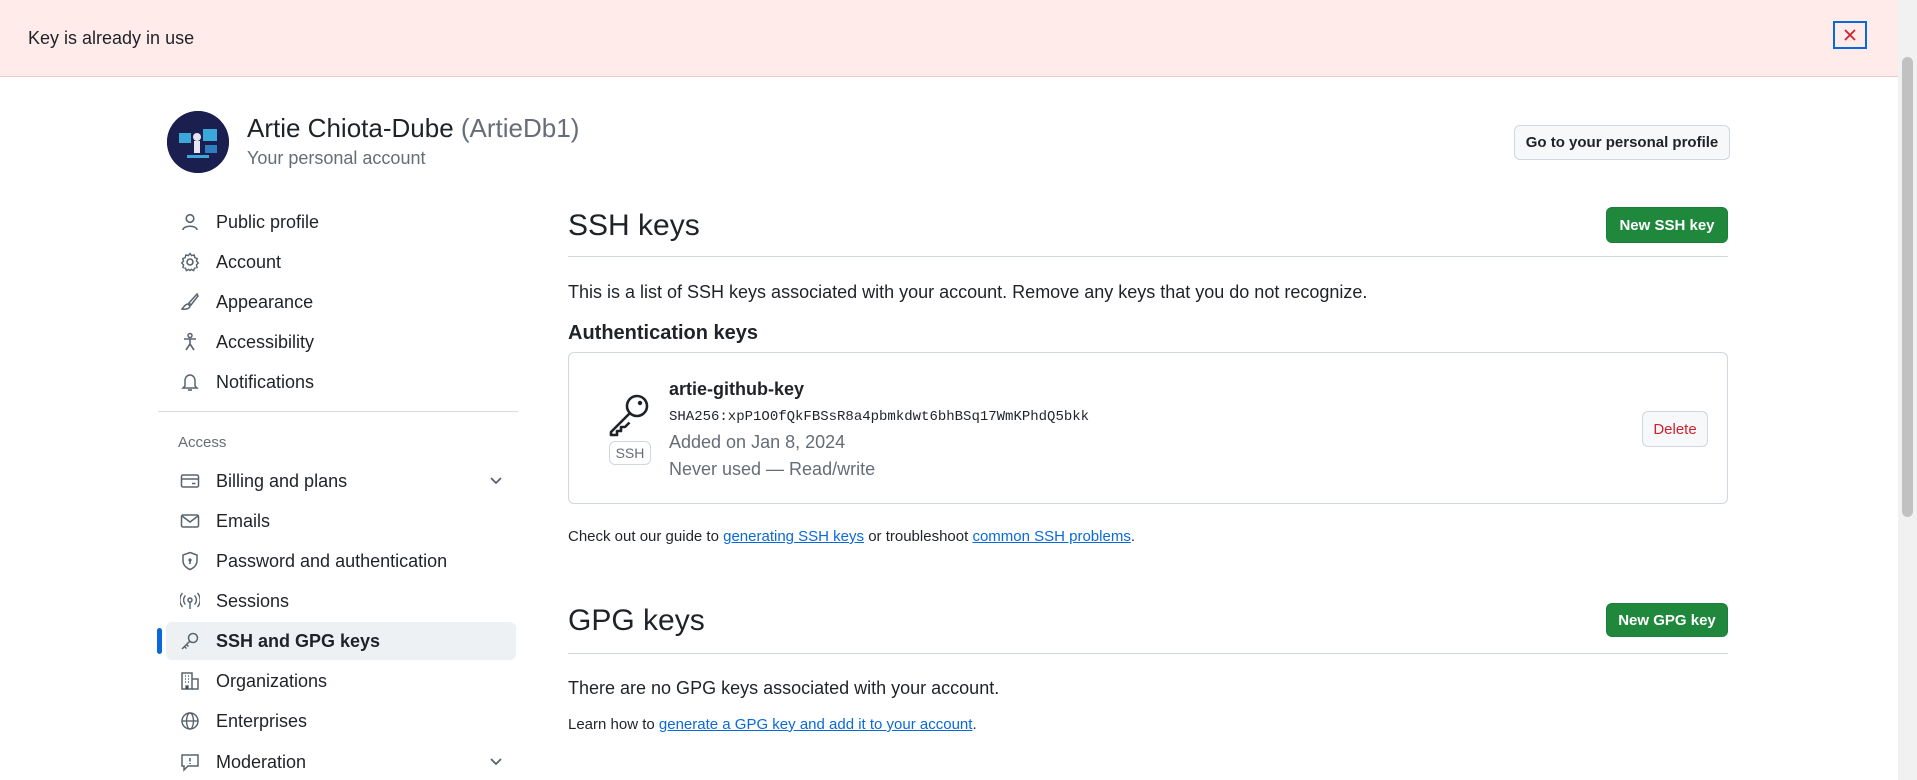 This screenshot has height=780, width=1917. I want to click on sidebar-item-ssh-and-gpg-keys: SSH and GPG keys, so click(341, 641).